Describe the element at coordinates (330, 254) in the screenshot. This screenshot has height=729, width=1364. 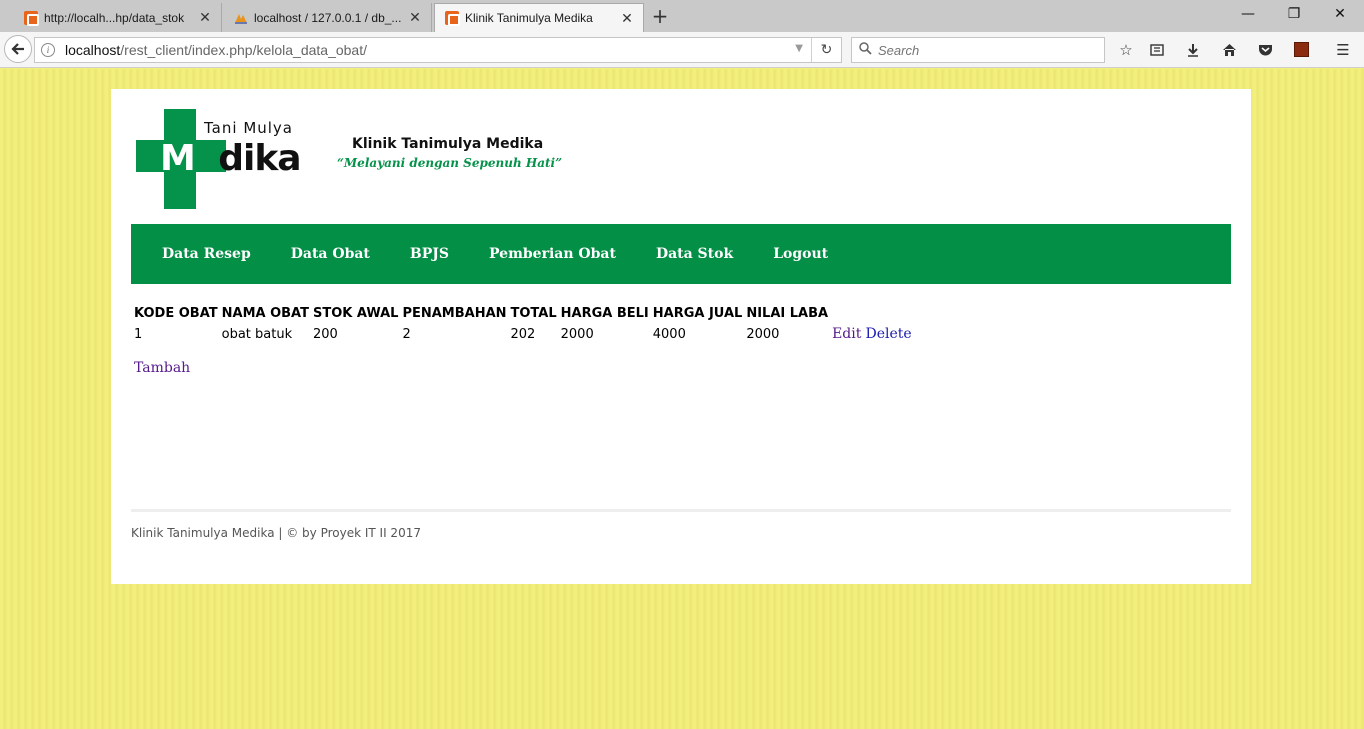
I see `menu-item-data-obat: Data Obat` at that location.